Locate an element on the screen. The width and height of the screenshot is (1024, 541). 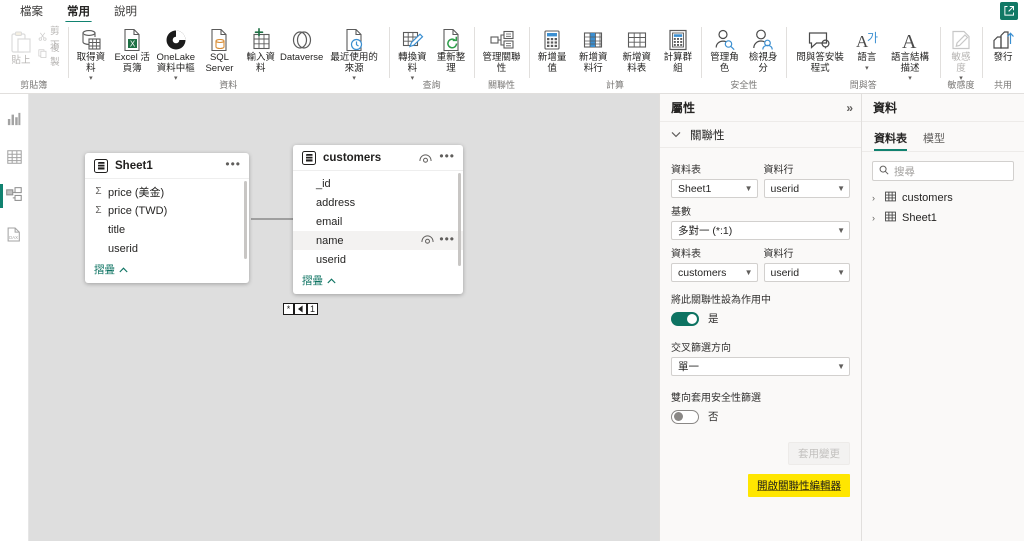
language-button: A 가 語言 ▾ is located at coordinates (867, 49).